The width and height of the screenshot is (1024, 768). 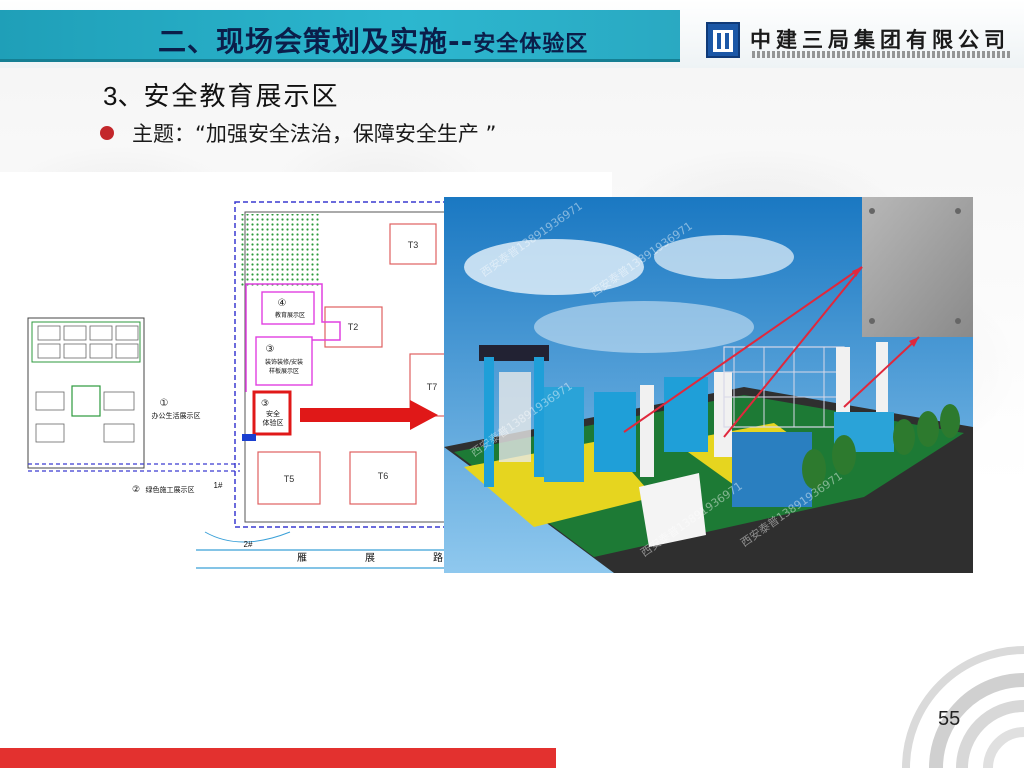 I want to click on company-name-english-strip, so click(x=882, y=54).